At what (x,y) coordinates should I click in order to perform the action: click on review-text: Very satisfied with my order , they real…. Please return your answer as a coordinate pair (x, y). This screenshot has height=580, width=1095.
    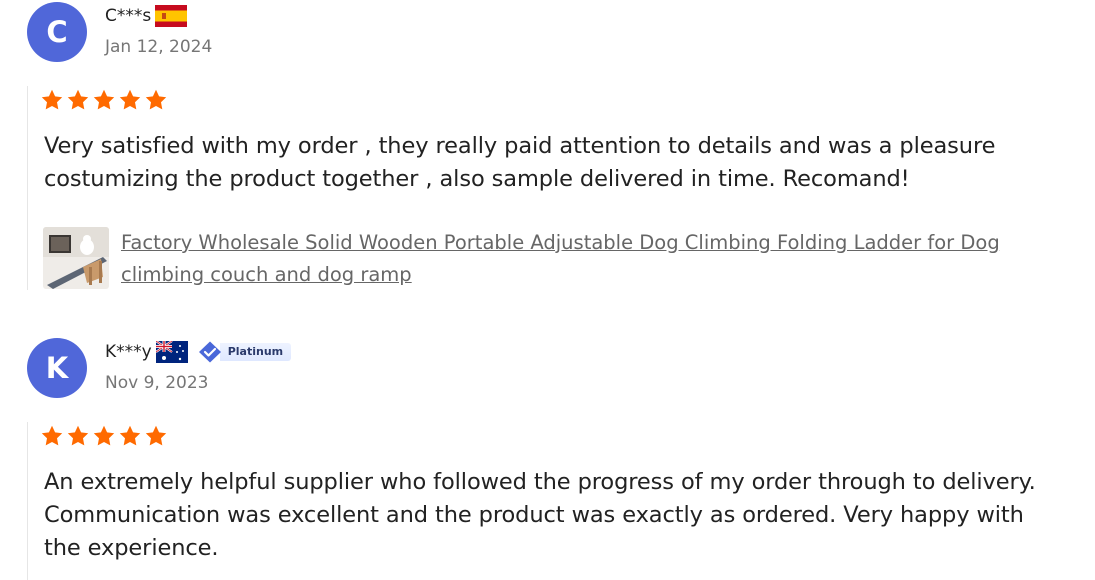
    Looking at the image, I should click on (520, 162).